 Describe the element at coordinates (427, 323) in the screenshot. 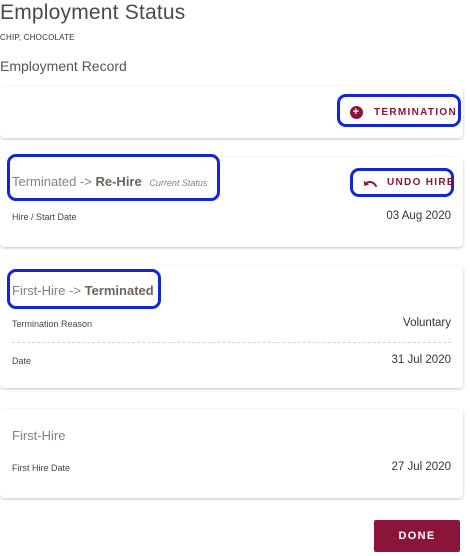

I see `field-value-termination-reason: Voluntary` at that location.